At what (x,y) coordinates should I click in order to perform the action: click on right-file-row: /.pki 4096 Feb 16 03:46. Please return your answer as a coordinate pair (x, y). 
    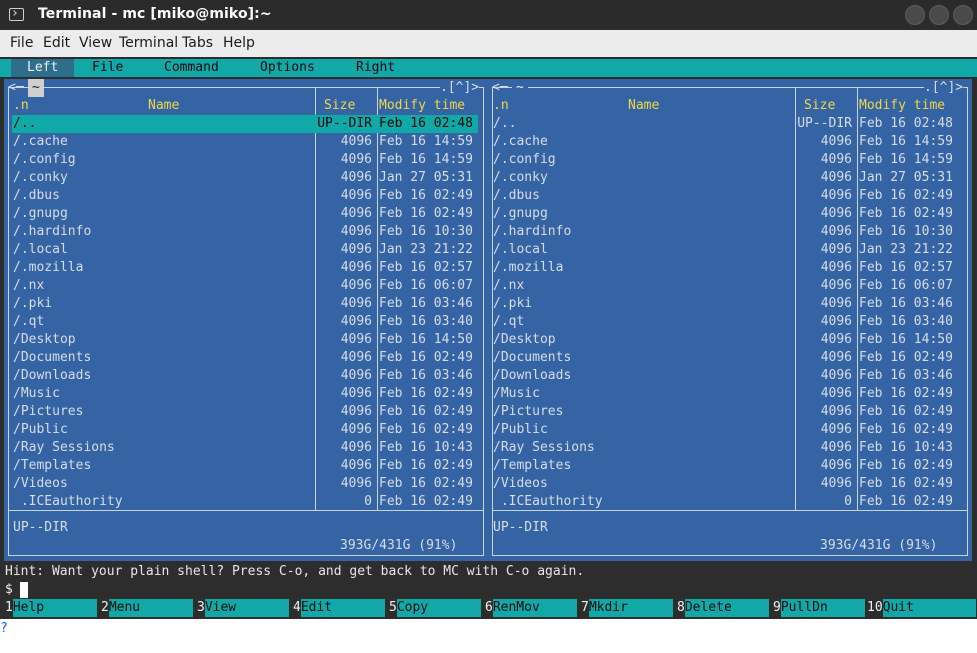
    Looking at the image, I should click on (730, 304).